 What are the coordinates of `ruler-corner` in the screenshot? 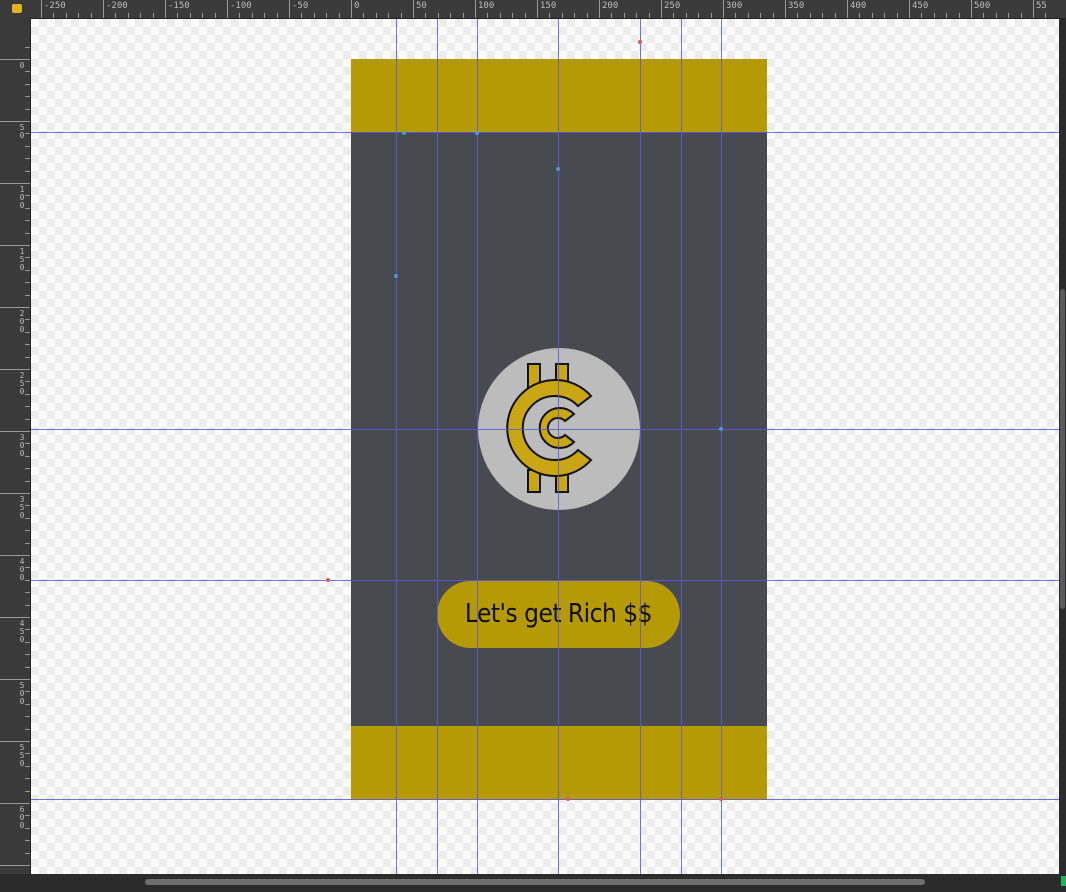 It's located at (15, 9).